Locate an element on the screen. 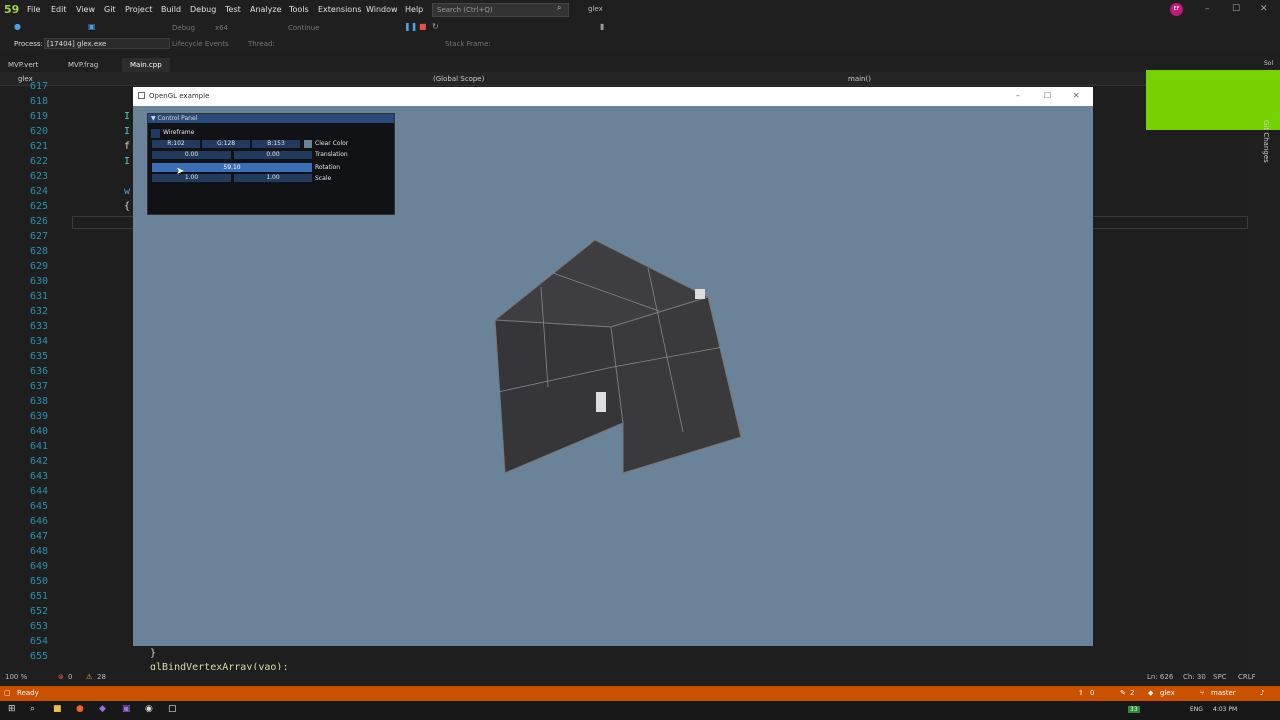 The height and width of the screenshot is (720, 1280). menu-debug: Debug is located at coordinates (203, 9).